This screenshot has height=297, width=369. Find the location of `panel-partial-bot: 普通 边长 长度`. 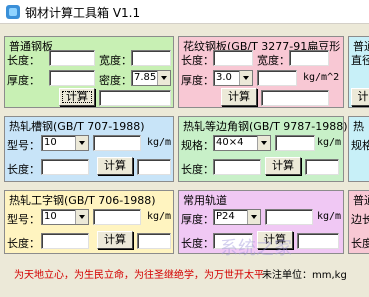

panel-partial-bot: 普通 边长 长度 is located at coordinates (358, 222).